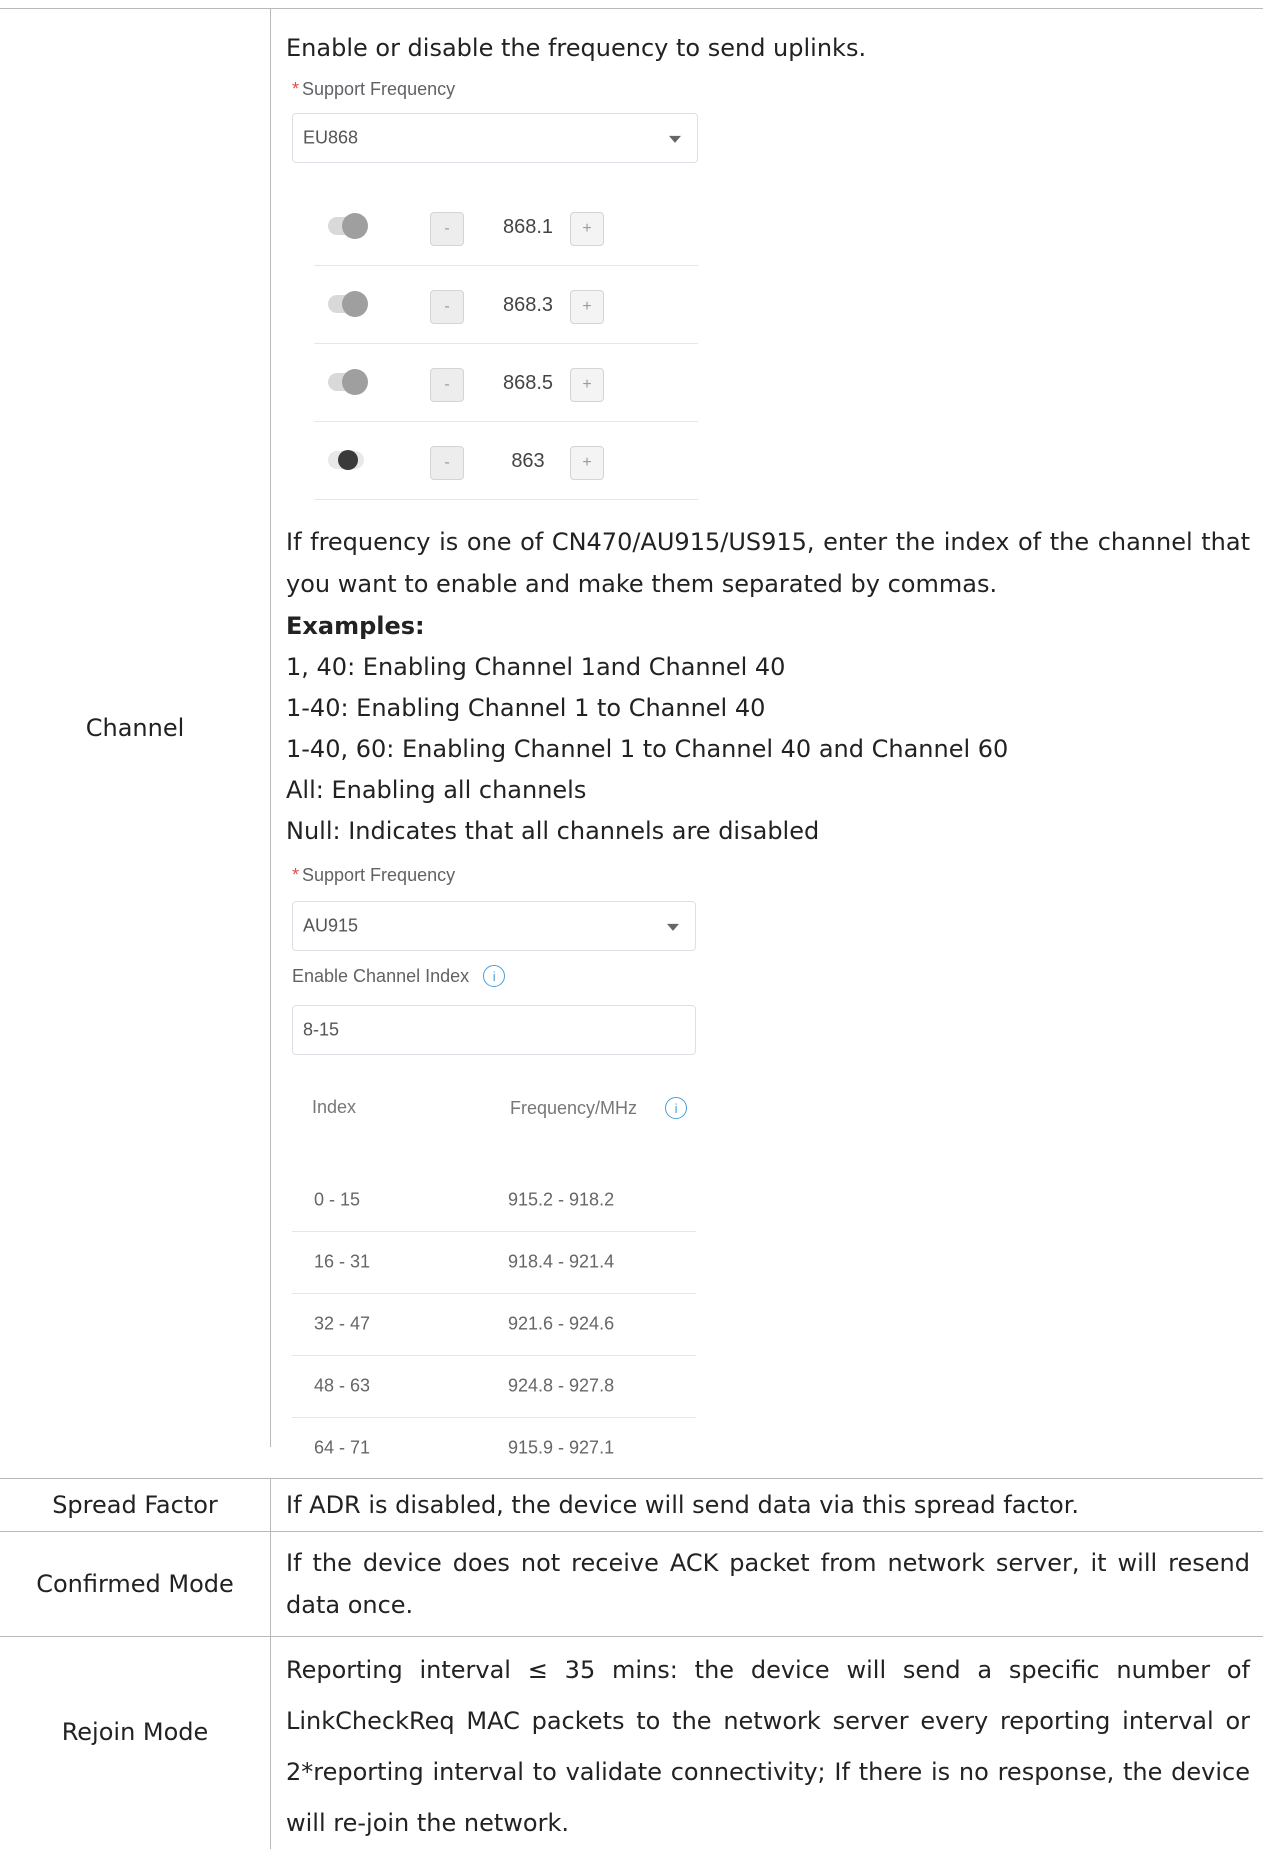 This screenshot has height=1849, width=1263. Describe the element at coordinates (135, 1584) in the screenshot. I see `param-name-confirmed-mode: Confirmed Mode` at that location.